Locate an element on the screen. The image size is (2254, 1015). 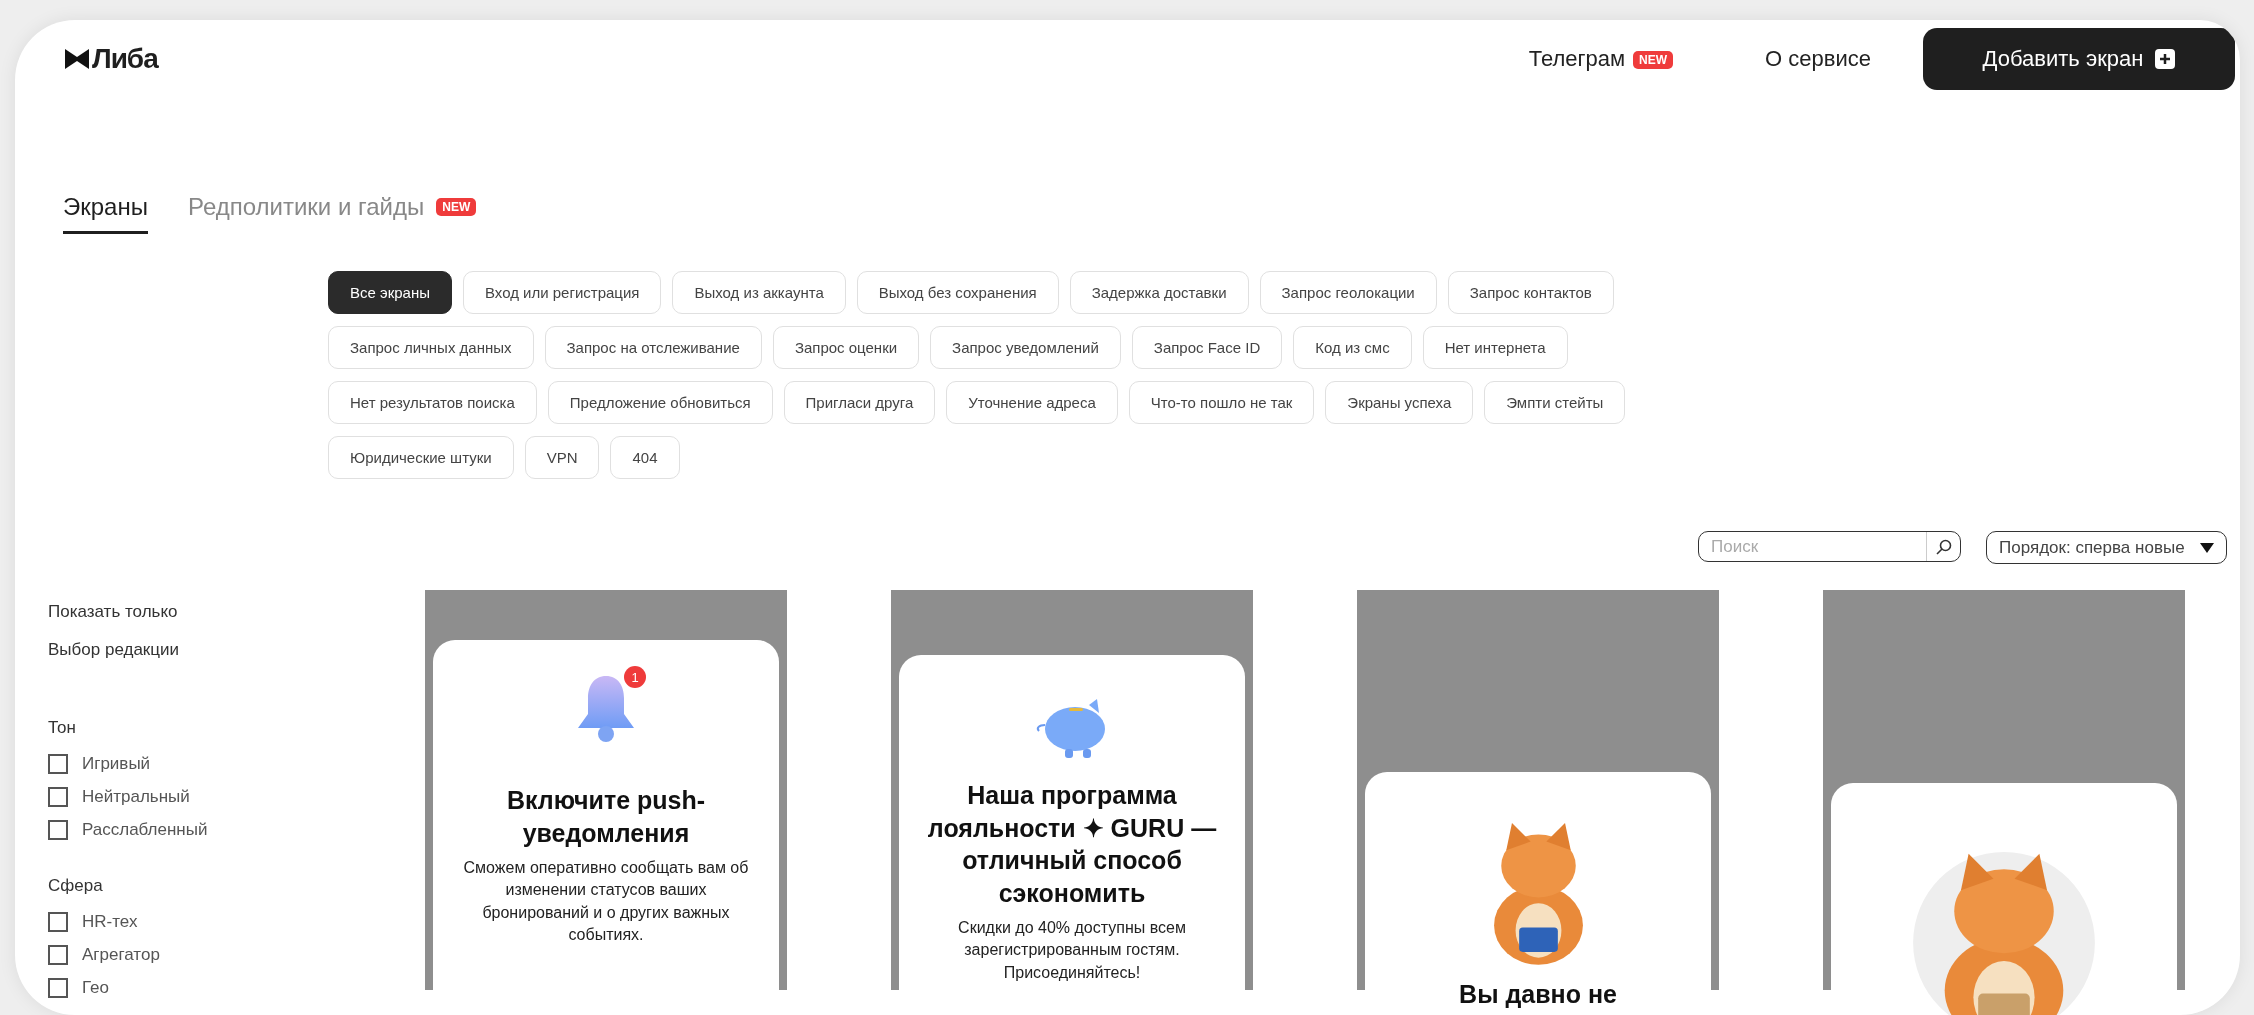
card-title: Вы давно не is located at coordinates (1538, 994).